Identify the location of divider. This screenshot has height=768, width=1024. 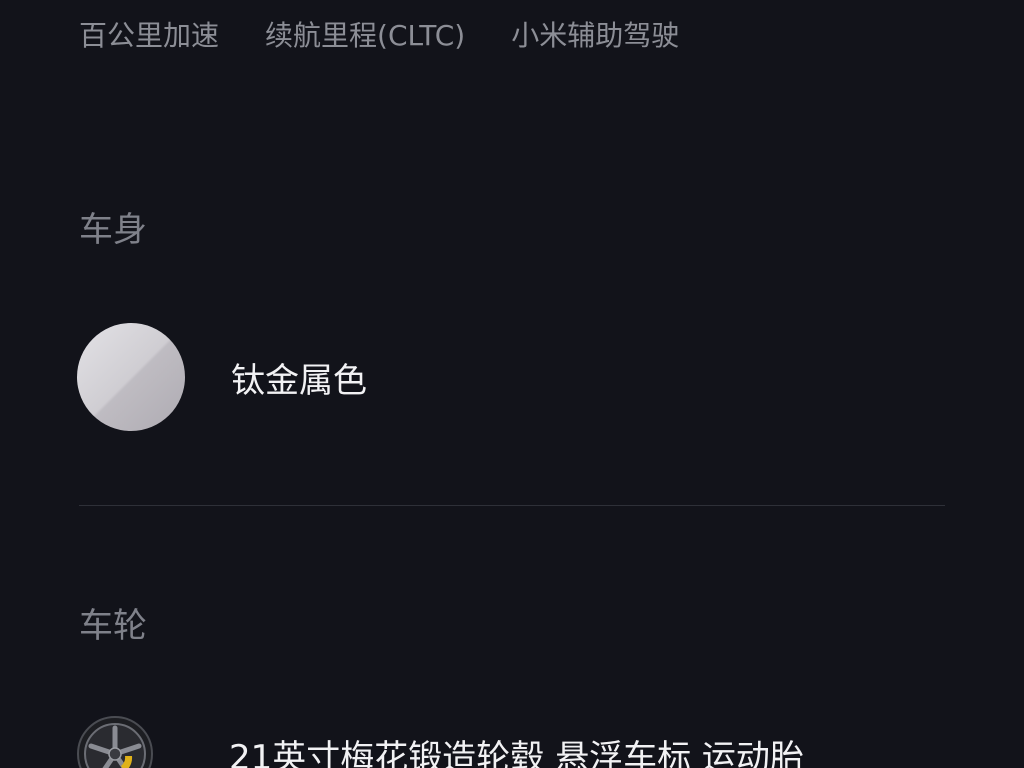
(512, 505).